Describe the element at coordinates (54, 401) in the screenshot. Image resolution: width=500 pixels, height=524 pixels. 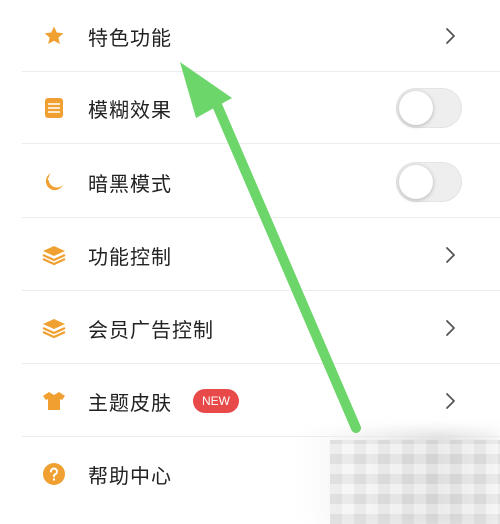
I see `tshirt-icon` at that location.